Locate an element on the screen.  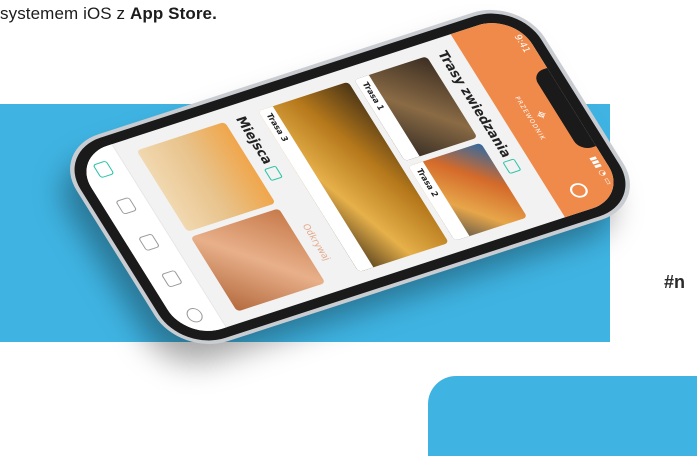
info-icon is located at coordinates (194, 315).